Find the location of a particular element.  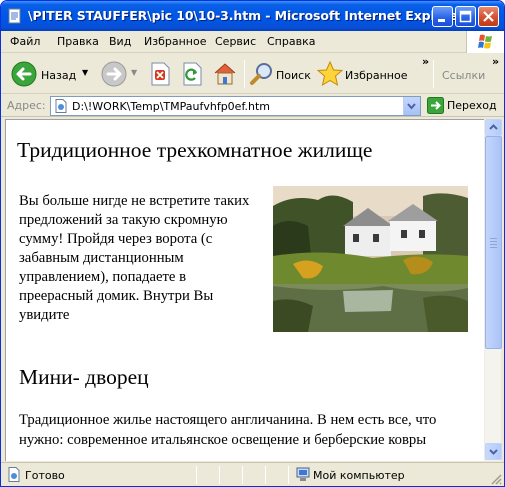

page-heading: Тридиционное трехкомнатное жилище is located at coordinates (195, 150).